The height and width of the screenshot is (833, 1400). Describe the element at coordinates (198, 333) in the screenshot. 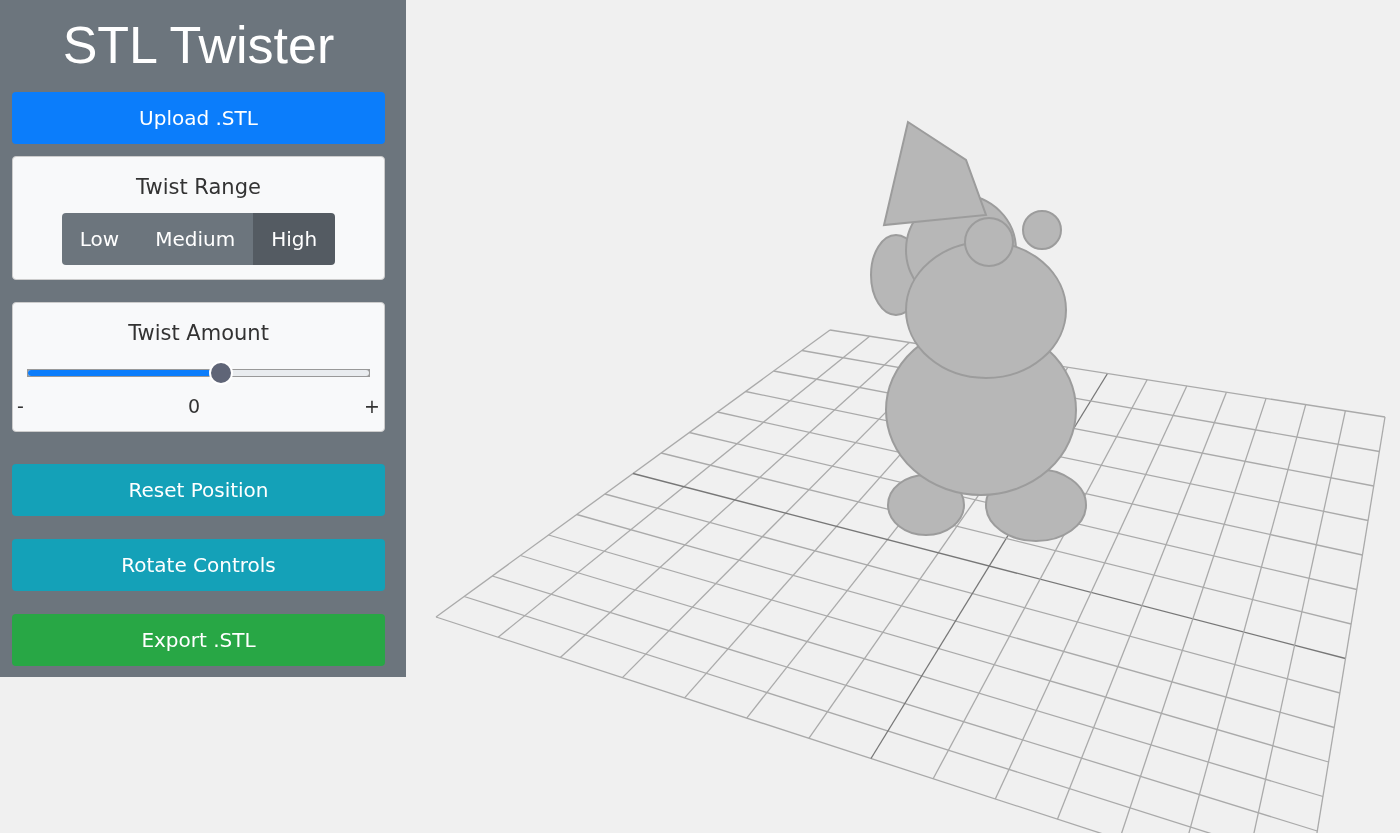

I see `card-title: Twist Amount` at that location.